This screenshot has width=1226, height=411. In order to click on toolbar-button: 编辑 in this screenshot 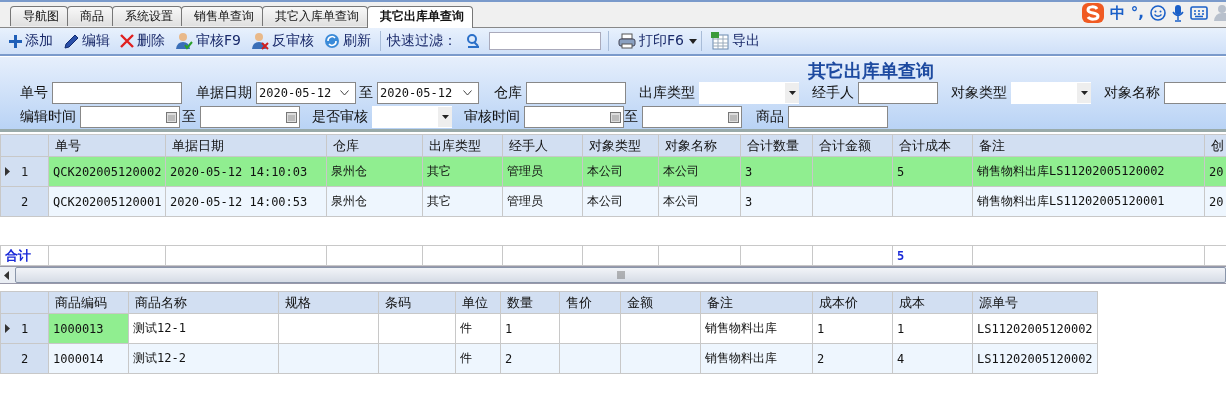, I will do `click(86, 41)`.